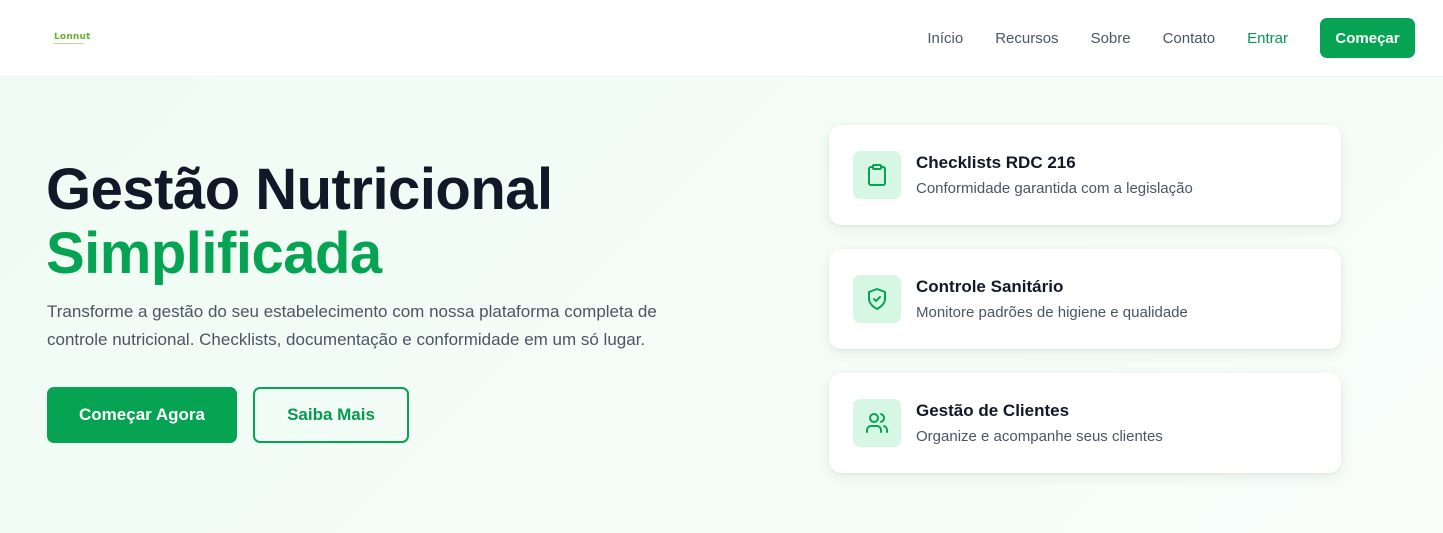  I want to click on feature-title: Checklists RDC 216, so click(996, 162).